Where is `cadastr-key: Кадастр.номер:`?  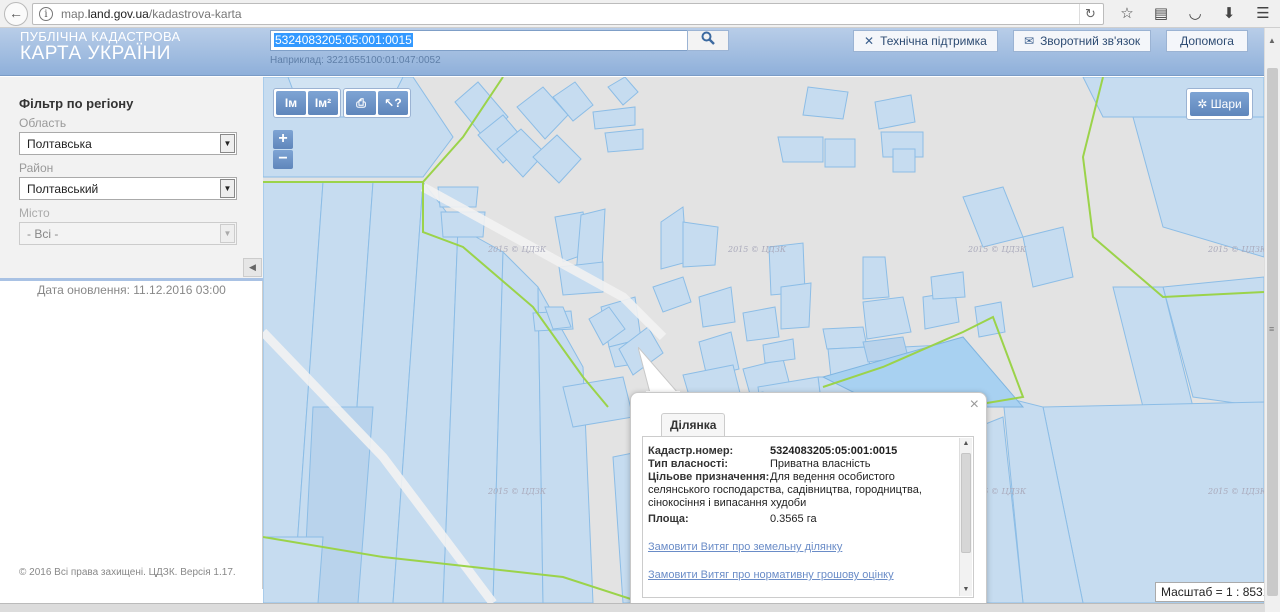
cadastr-key: Кадастр.номер: is located at coordinates (691, 451).